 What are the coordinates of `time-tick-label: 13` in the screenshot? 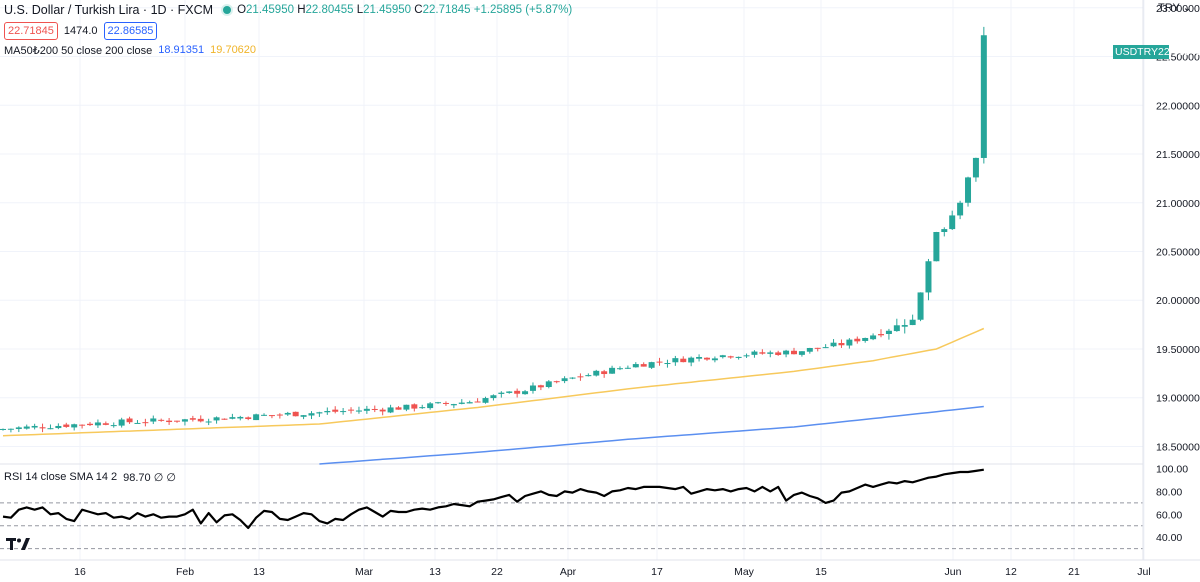 It's located at (435, 572).